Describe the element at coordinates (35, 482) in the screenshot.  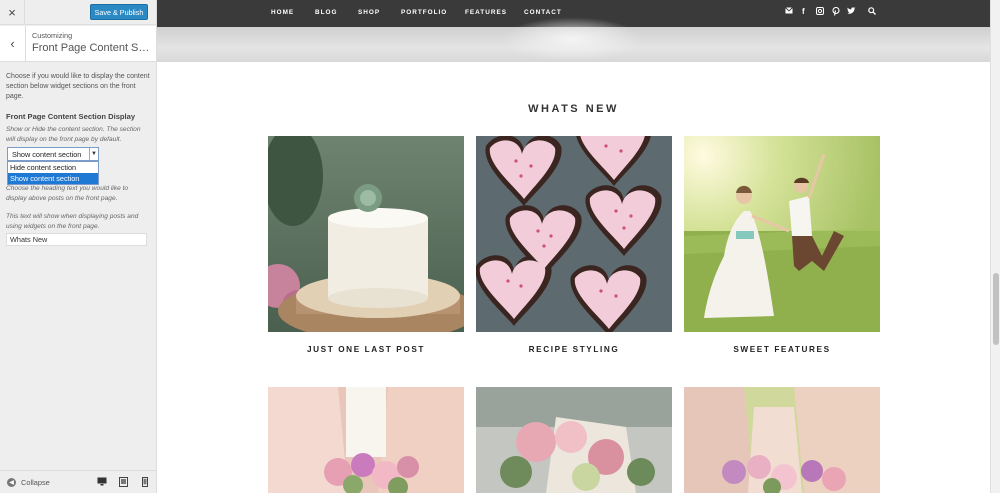
I see `collapse-label: Collapse` at that location.